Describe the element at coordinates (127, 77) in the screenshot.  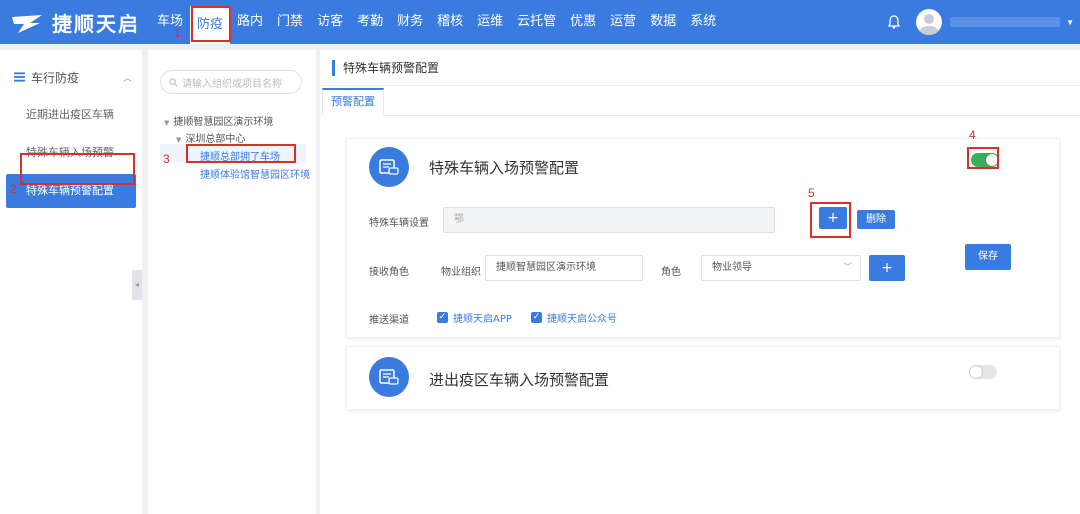
I see `chevron-up-icon: ︿` at that location.